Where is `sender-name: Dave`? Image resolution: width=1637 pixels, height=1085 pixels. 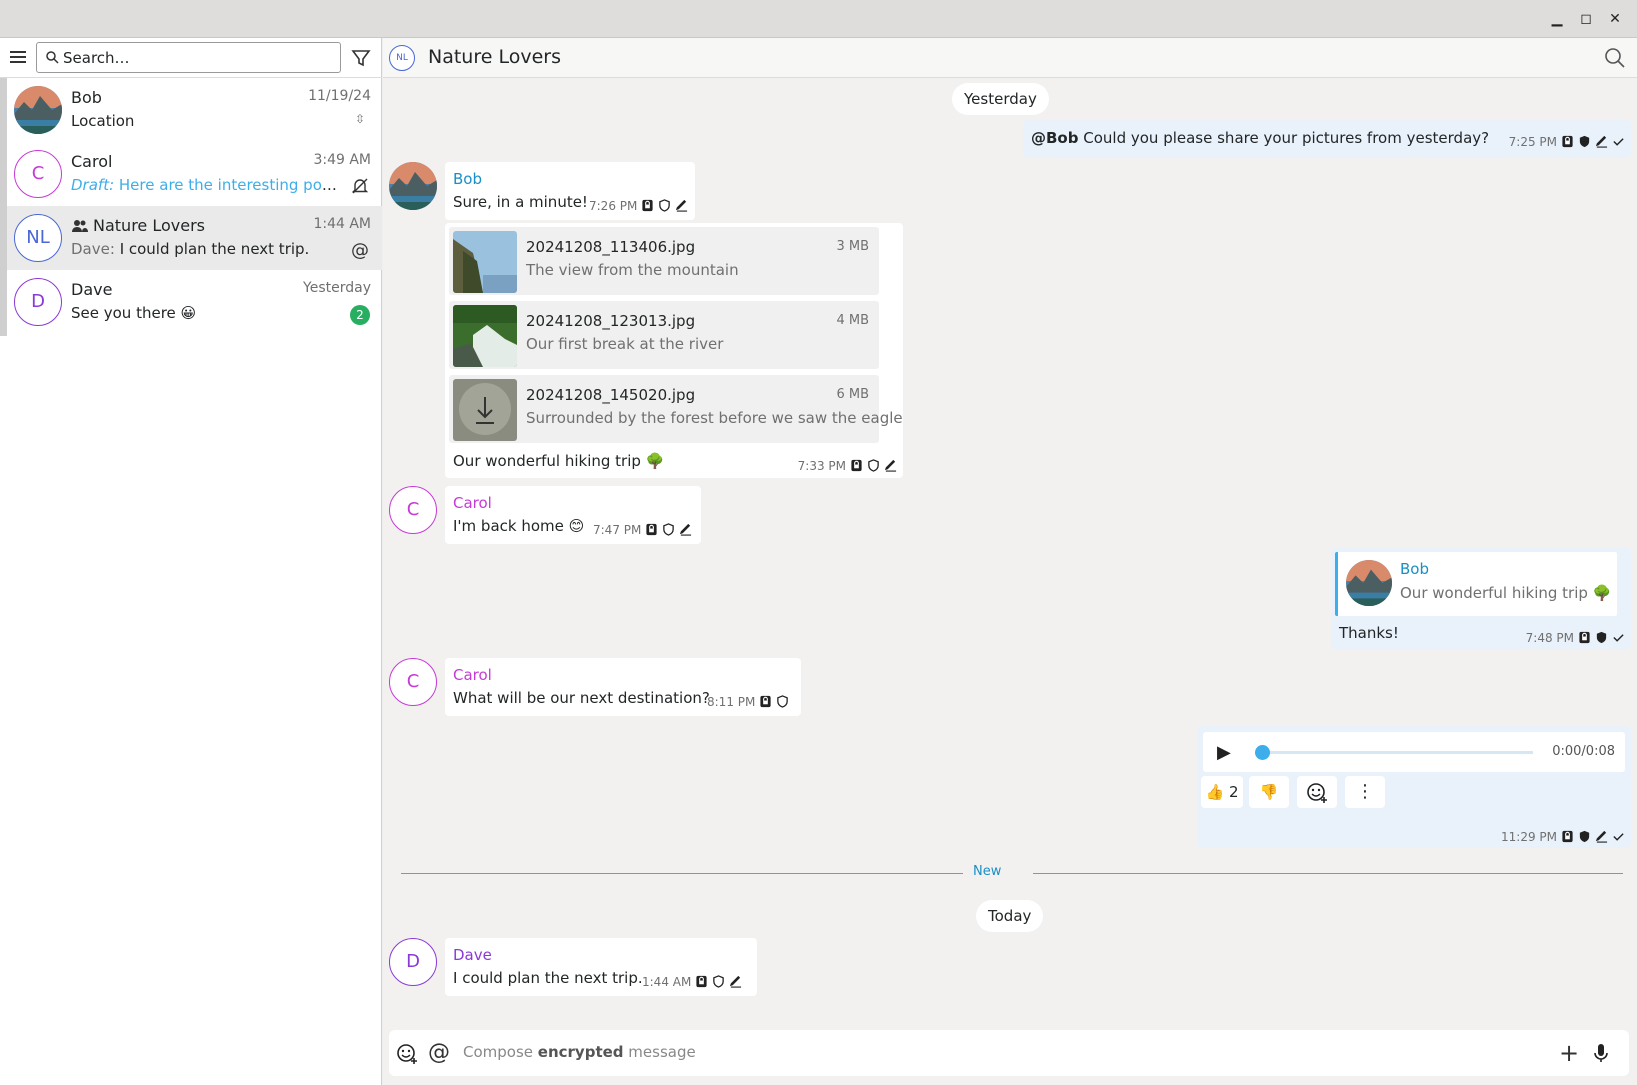 sender-name: Dave is located at coordinates (472, 955).